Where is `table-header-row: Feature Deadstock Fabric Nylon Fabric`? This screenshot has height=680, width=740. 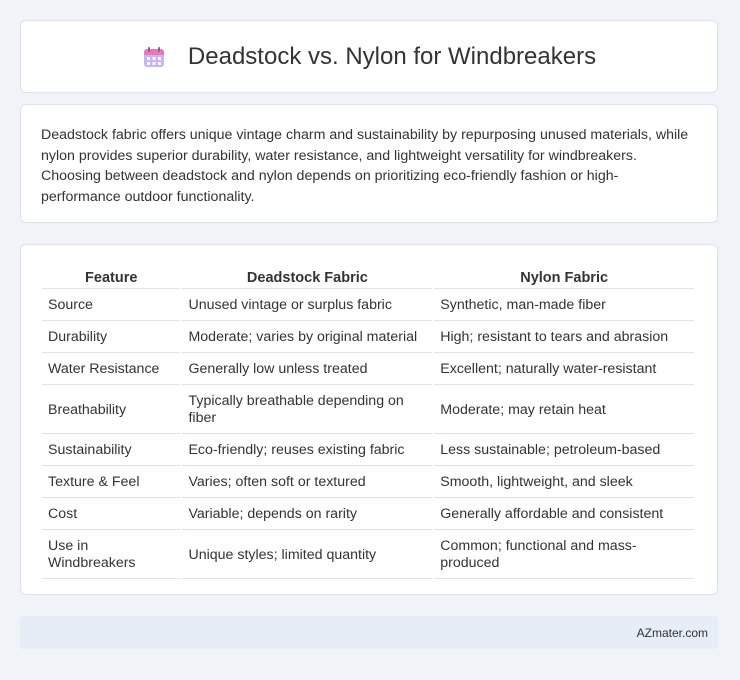
table-header-row: Feature Deadstock Fabric Nylon Fabric is located at coordinates (368, 278).